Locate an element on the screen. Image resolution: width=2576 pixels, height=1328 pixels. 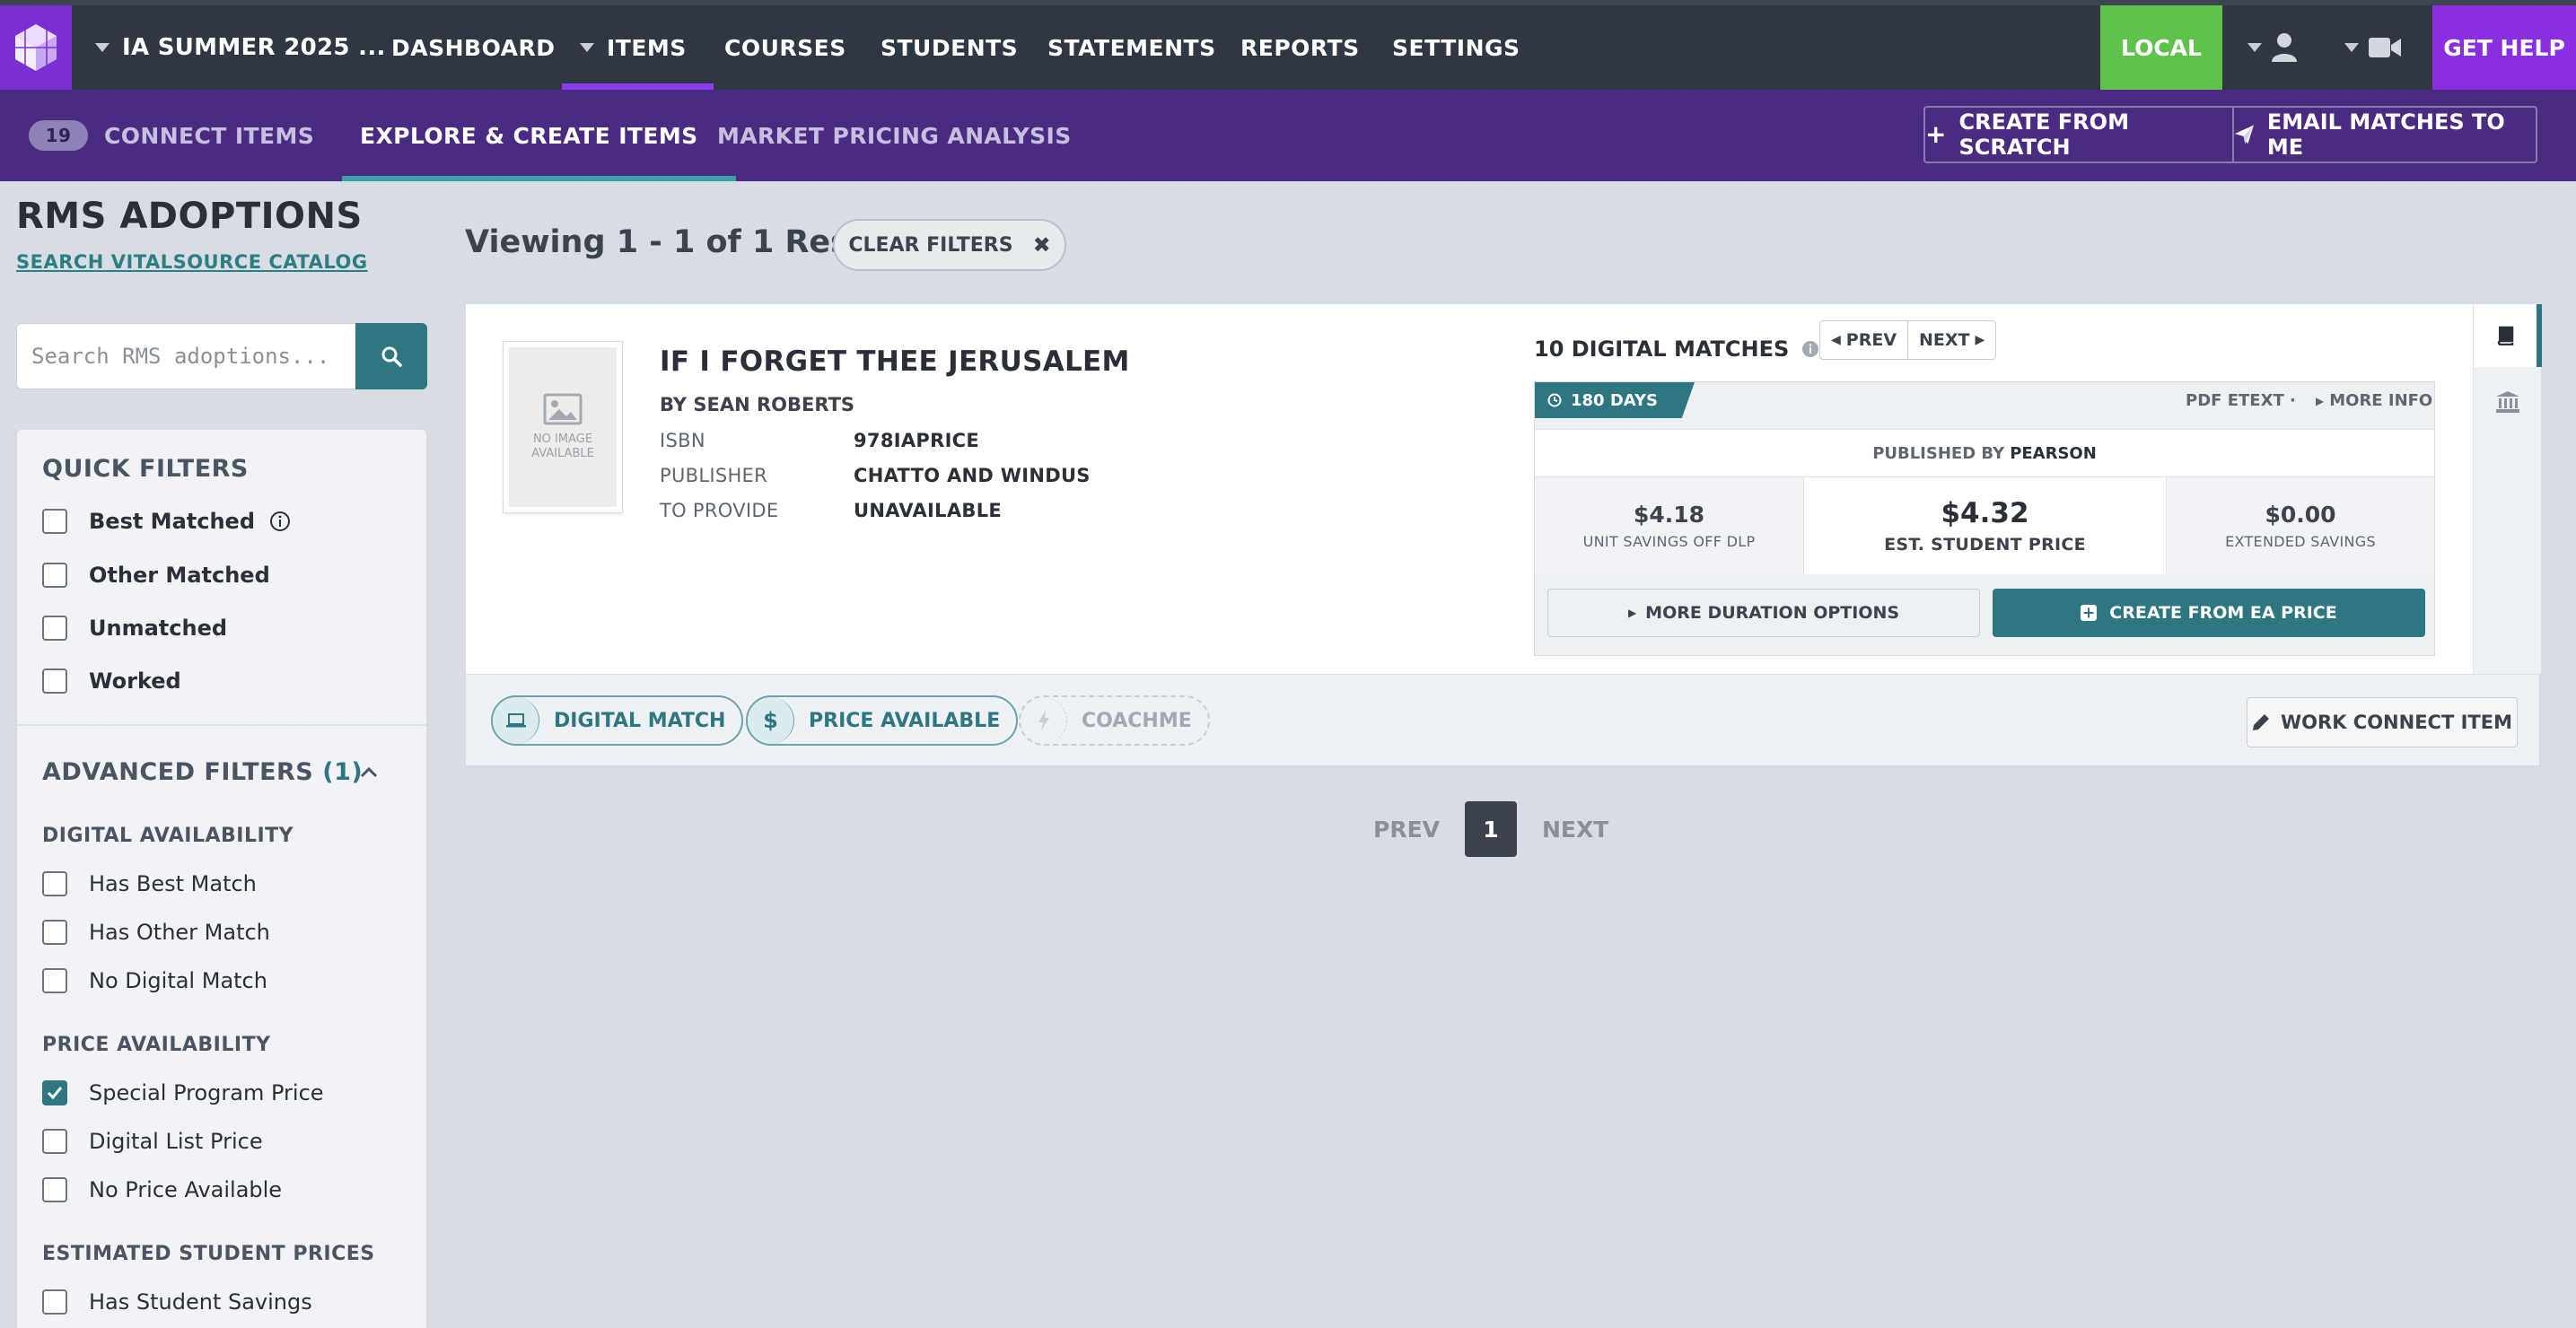
search-vitalsource-link: SEARCH VITALSOURCE CATALOG is located at coordinates (192, 262).